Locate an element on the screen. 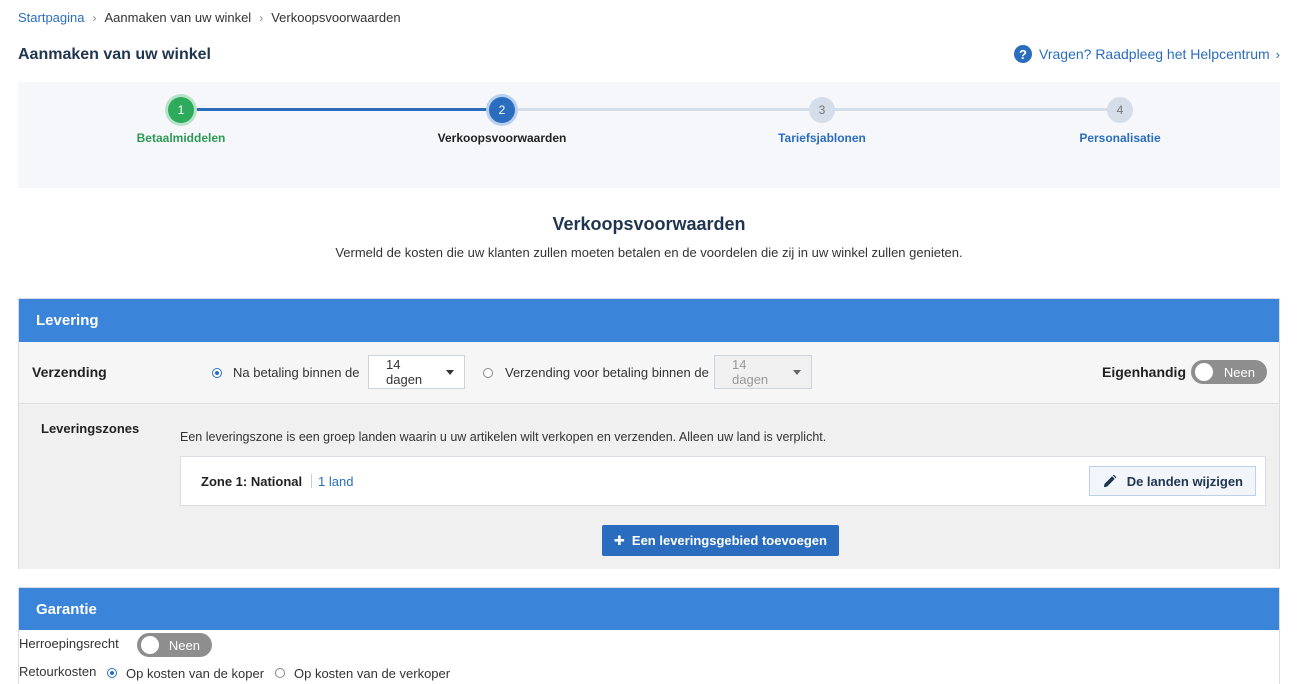  warranty-panel-header: Garantie is located at coordinates (649, 609).